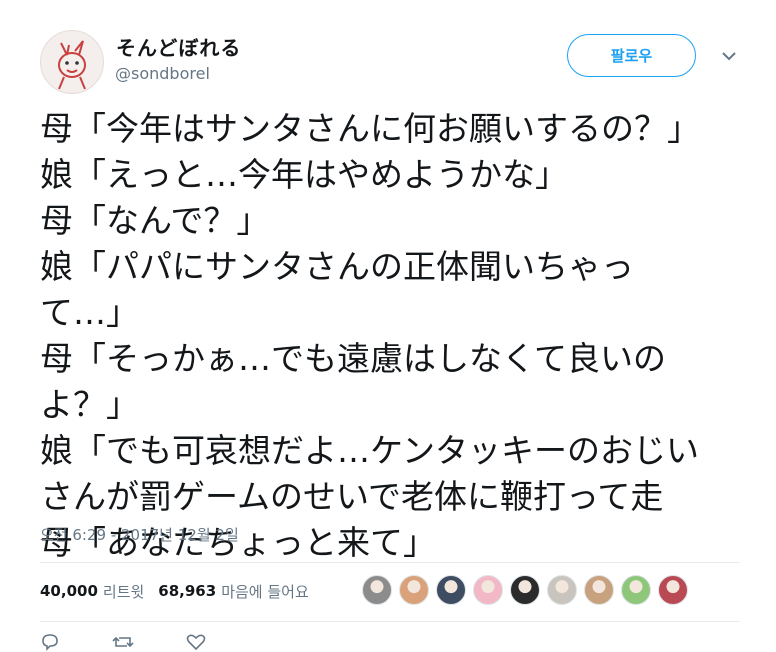 Image resolution: width=776 pixels, height=652 pixels. What do you see at coordinates (123, 591) in the screenshot?
I see `retweet-label: 리트윗` at bounding box center [123, 591].